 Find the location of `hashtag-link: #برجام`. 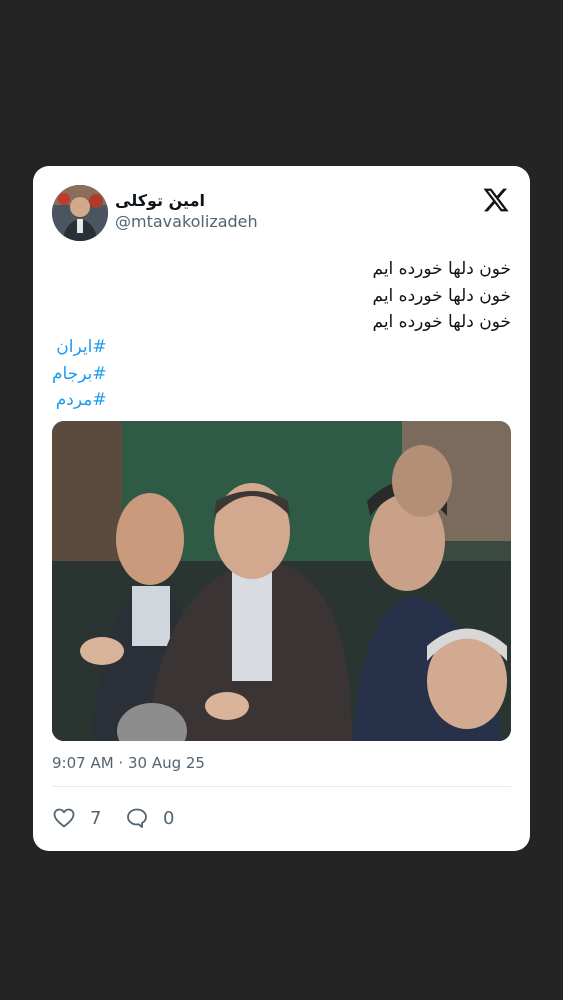

hashtag-link: #برجام is located at coordinates (79, 374).